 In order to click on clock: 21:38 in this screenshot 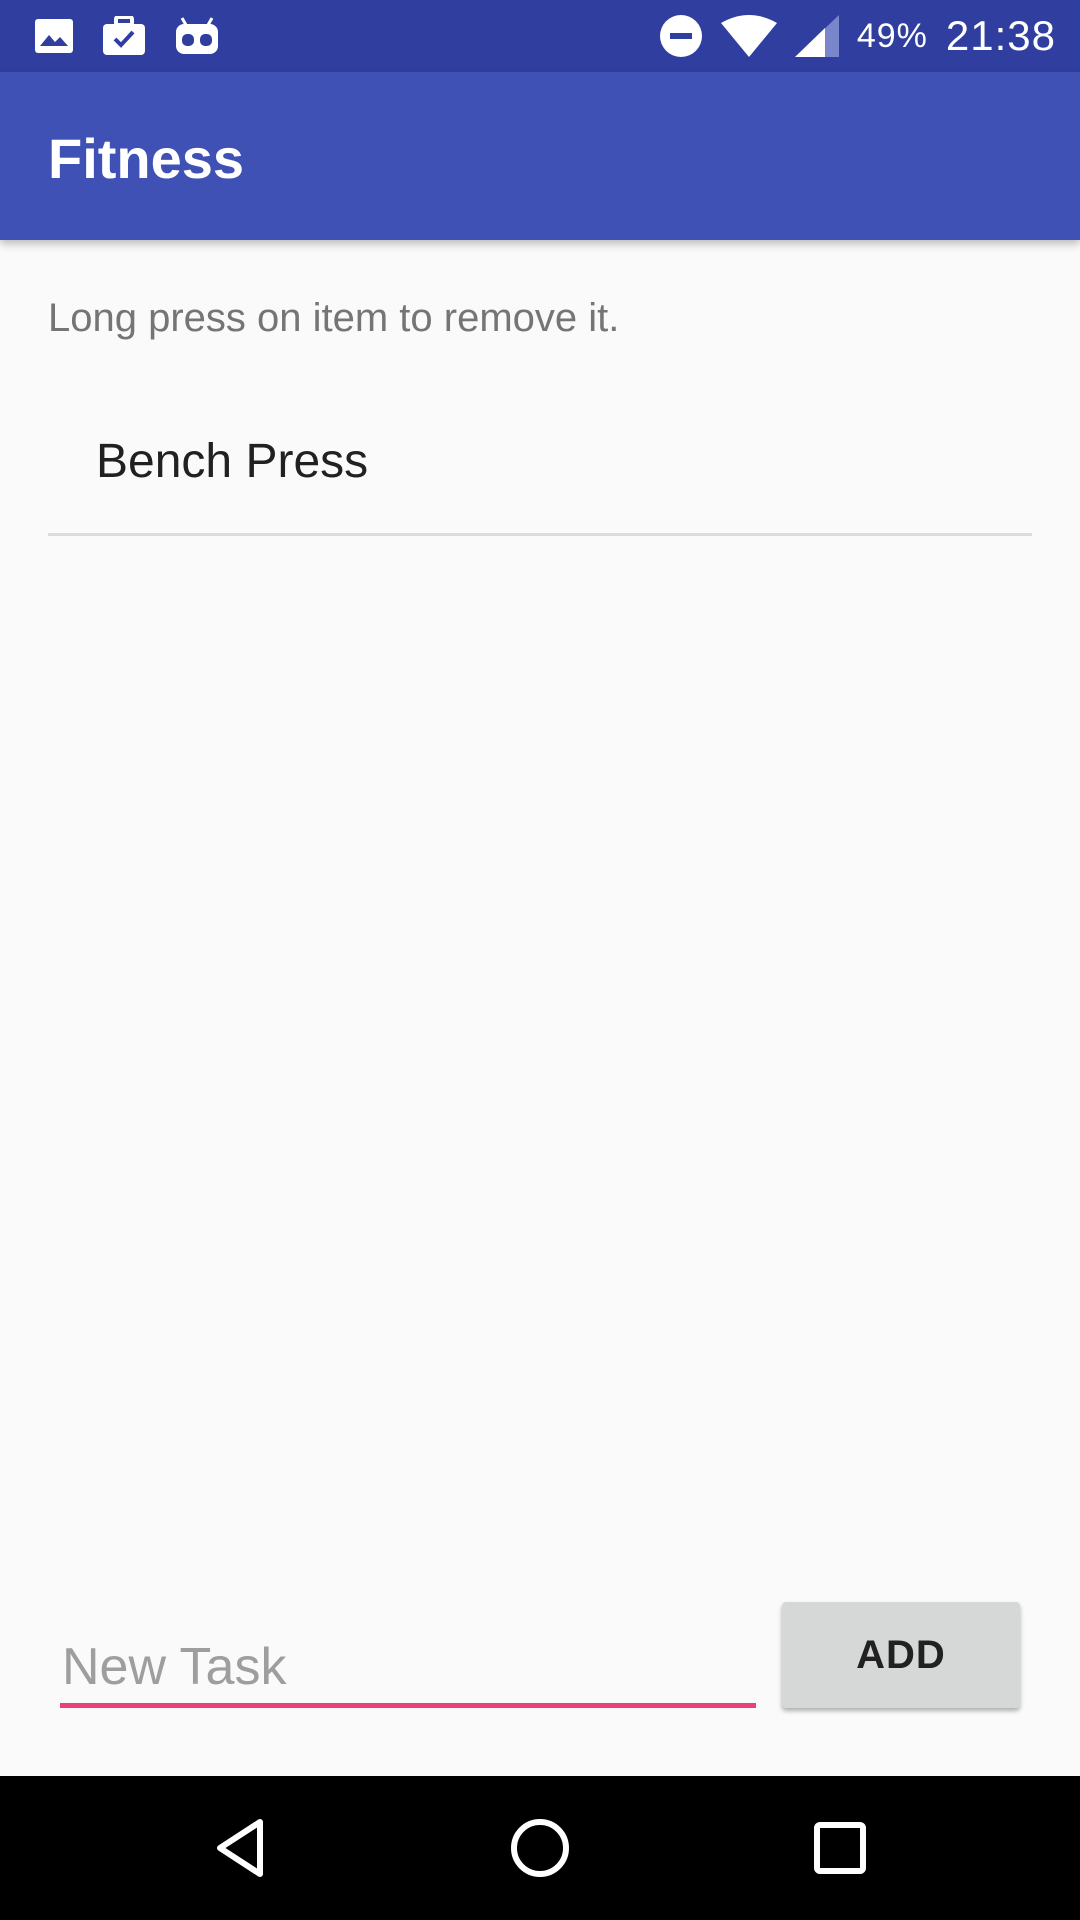, I will do `click(1000, 35)`.